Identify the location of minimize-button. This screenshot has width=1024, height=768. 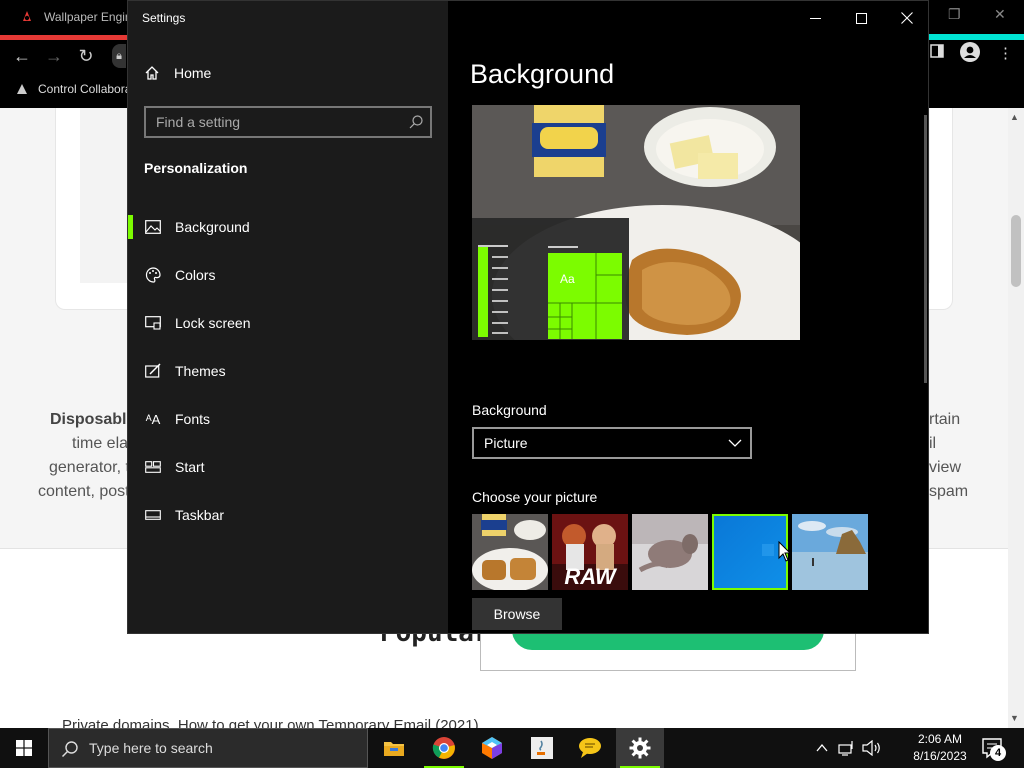
(815, 18).